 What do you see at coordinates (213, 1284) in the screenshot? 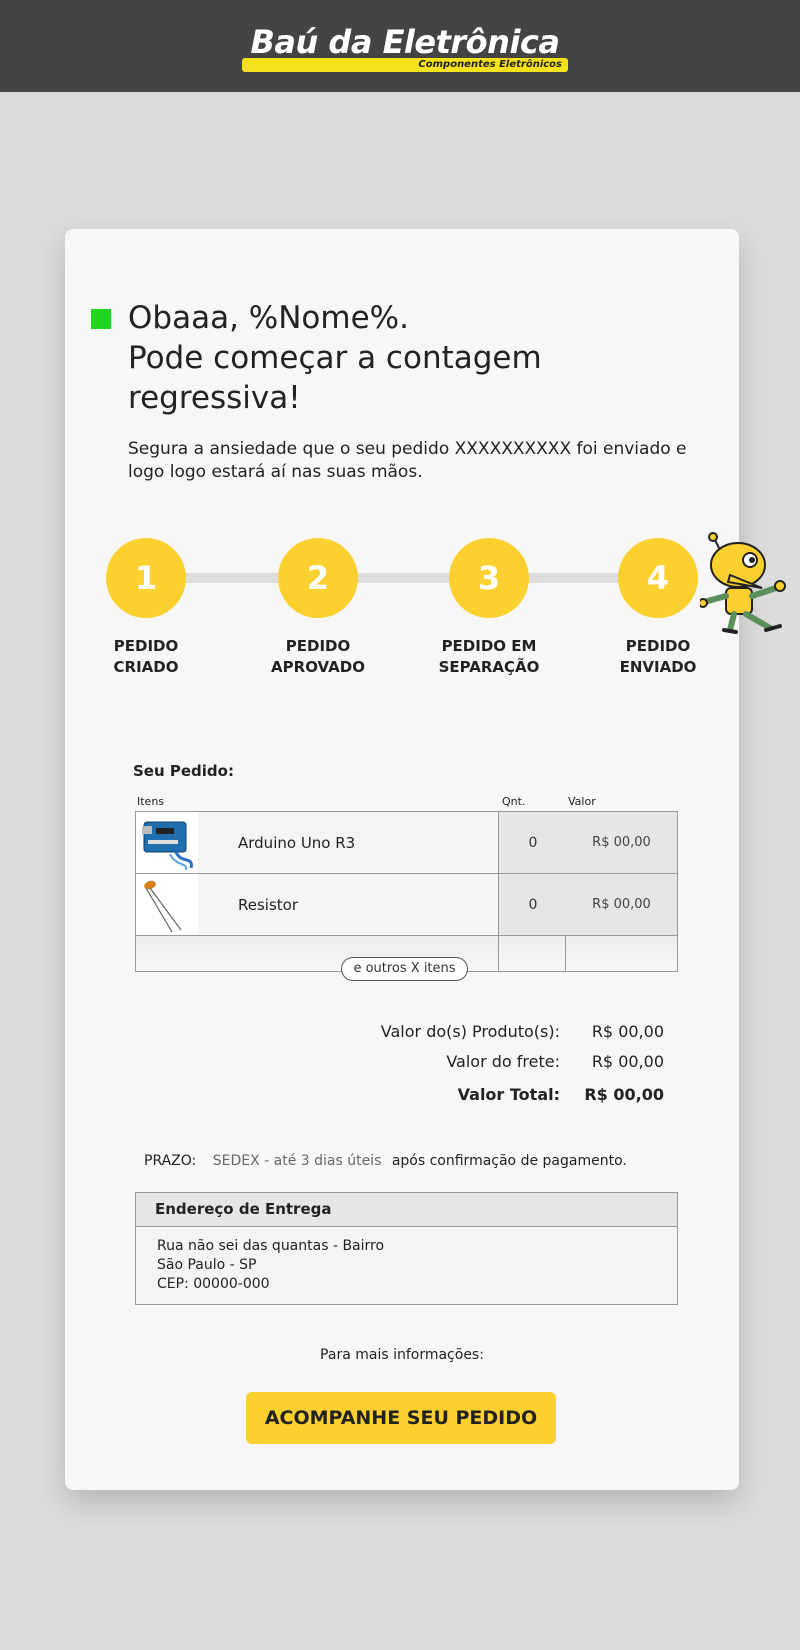
I see `address-line3: CEP: 00000-000` at bounding box center [213, 1284].